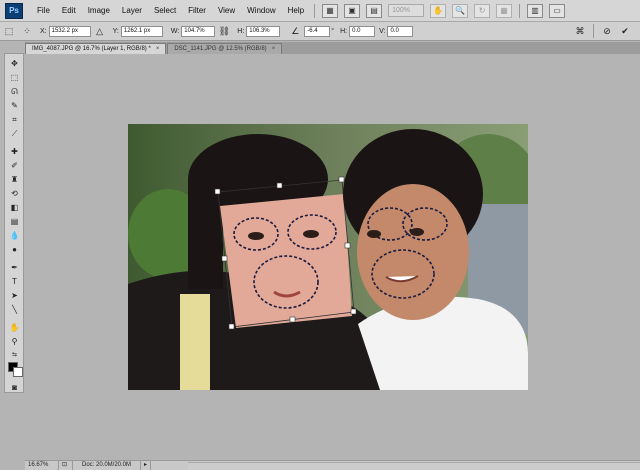  I want to click on blur-tool-icon: 💧, so click(14, 235).